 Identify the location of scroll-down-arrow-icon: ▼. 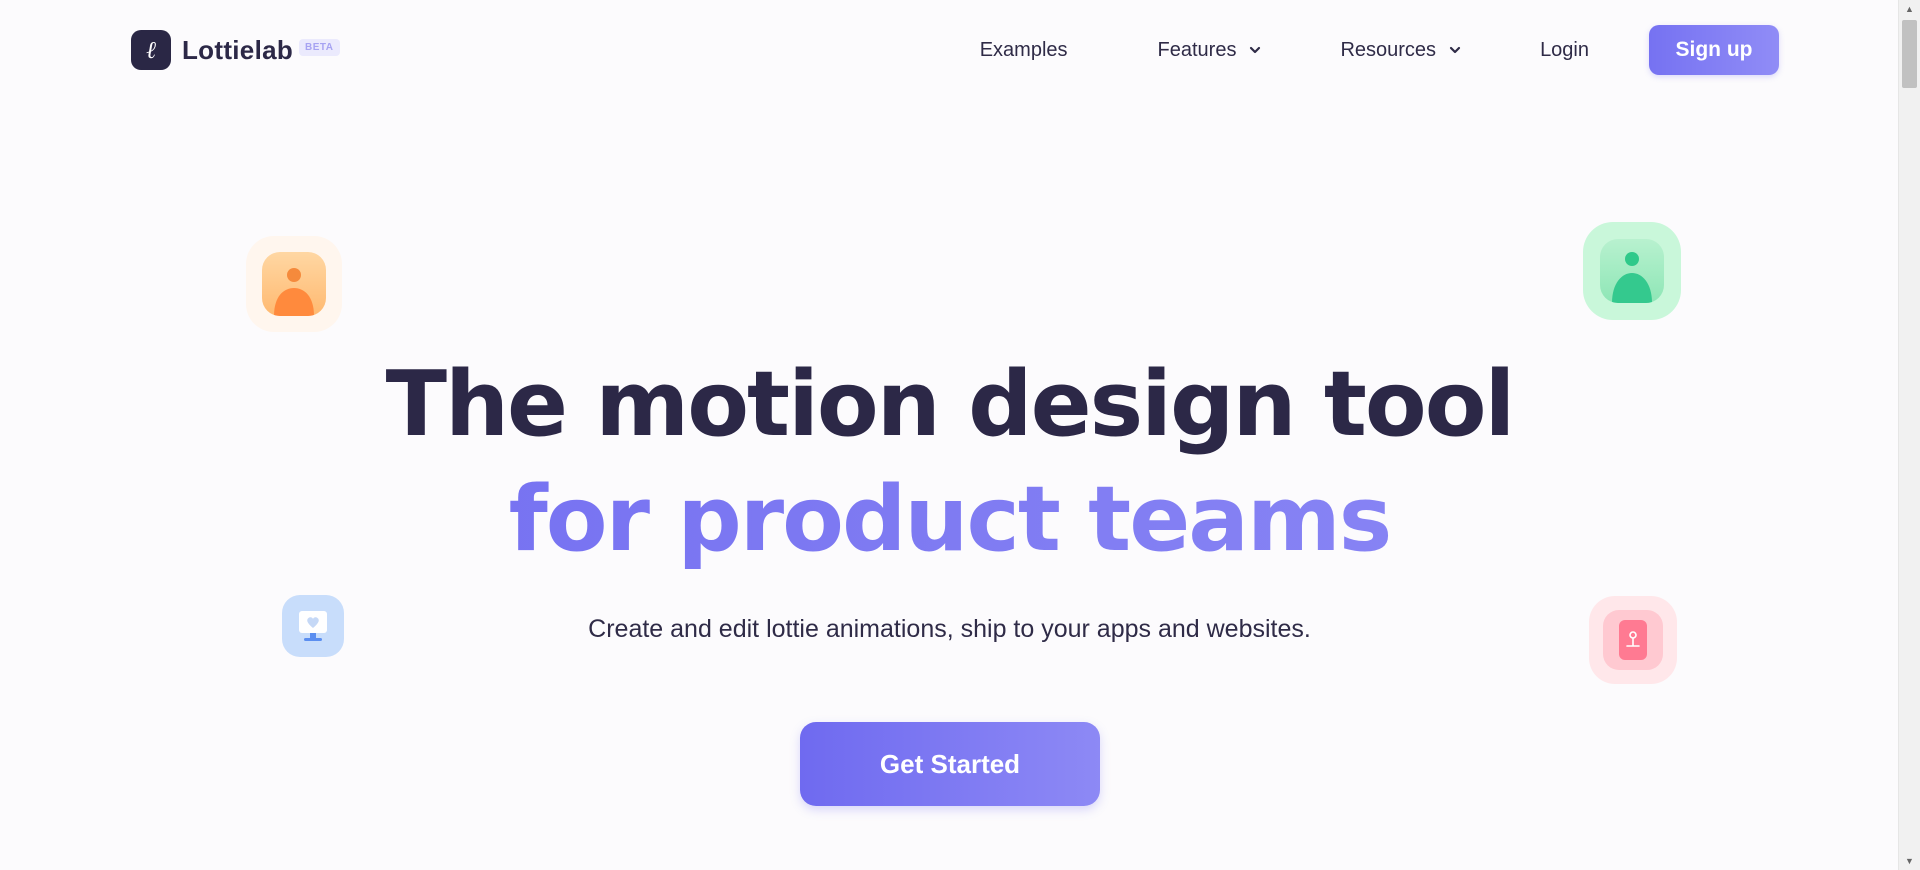
(1909, 861).